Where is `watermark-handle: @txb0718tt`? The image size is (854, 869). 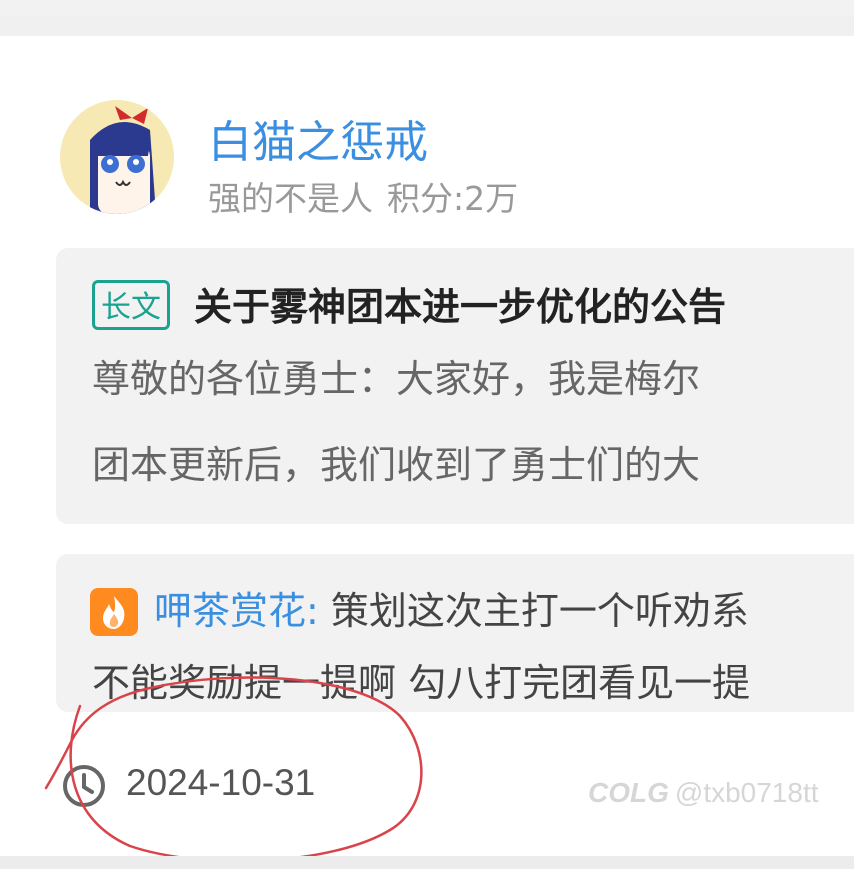 watermark-handle: @txb0718tt is located at coordinates (746, 792).